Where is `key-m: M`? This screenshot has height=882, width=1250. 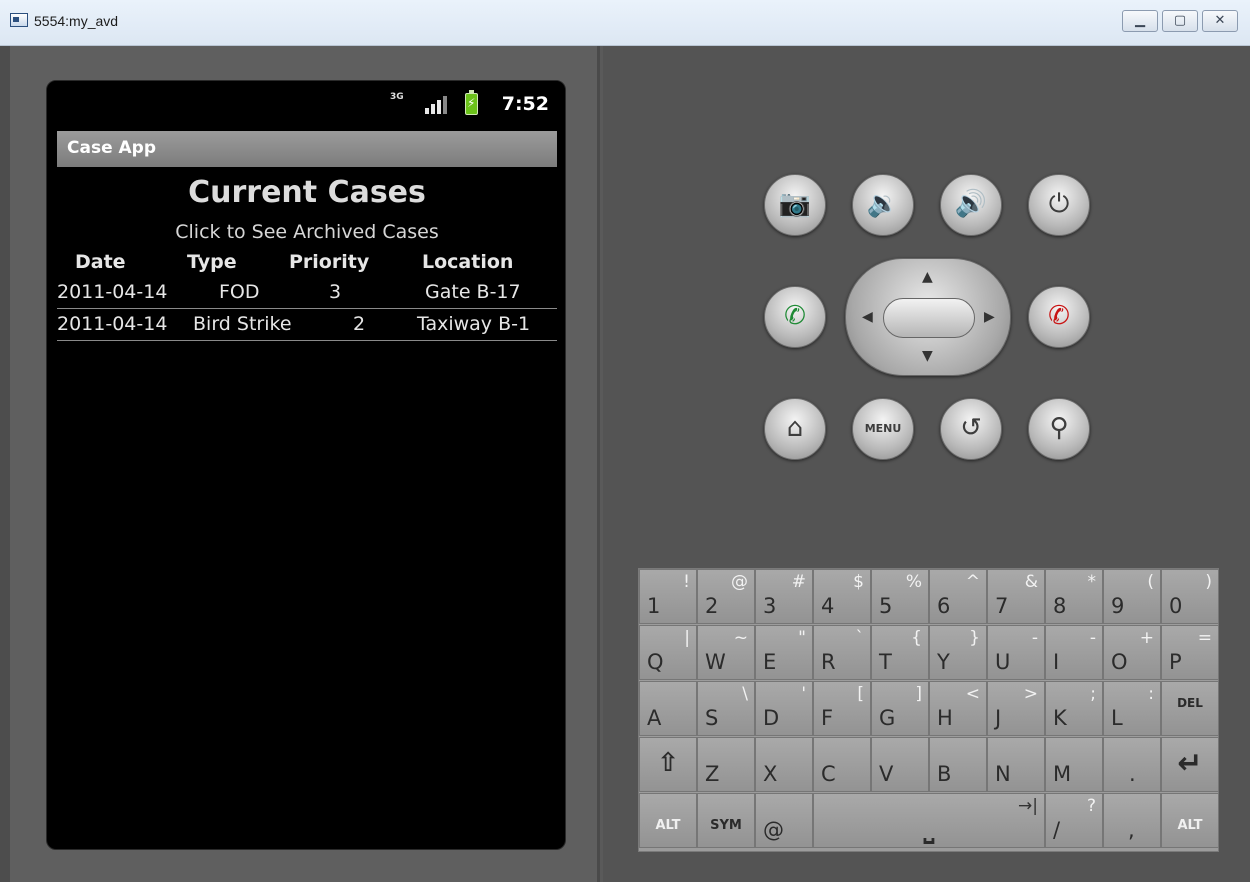
key-m: M is located at coordinates (1074, 764).